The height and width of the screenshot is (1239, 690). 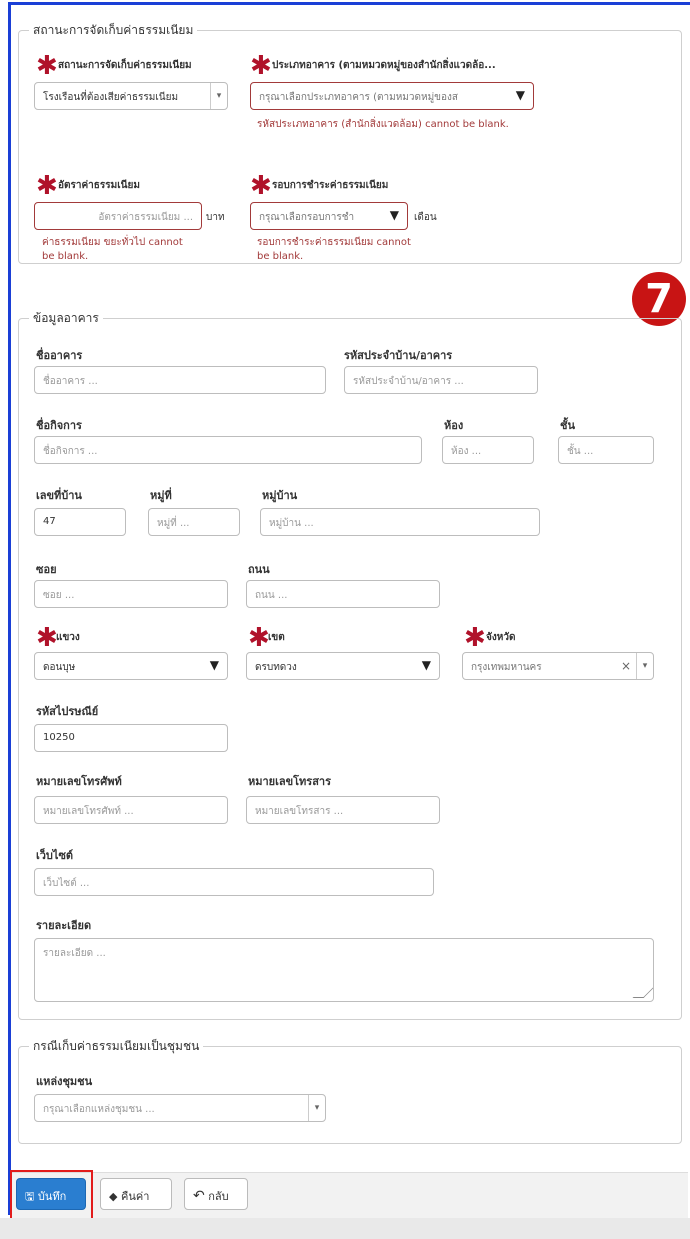 What do you see at coordinates (64, 1081) in the screenshot?
I see `community-label: แหล่งชุมชน` at bounding box center [64, 1081].